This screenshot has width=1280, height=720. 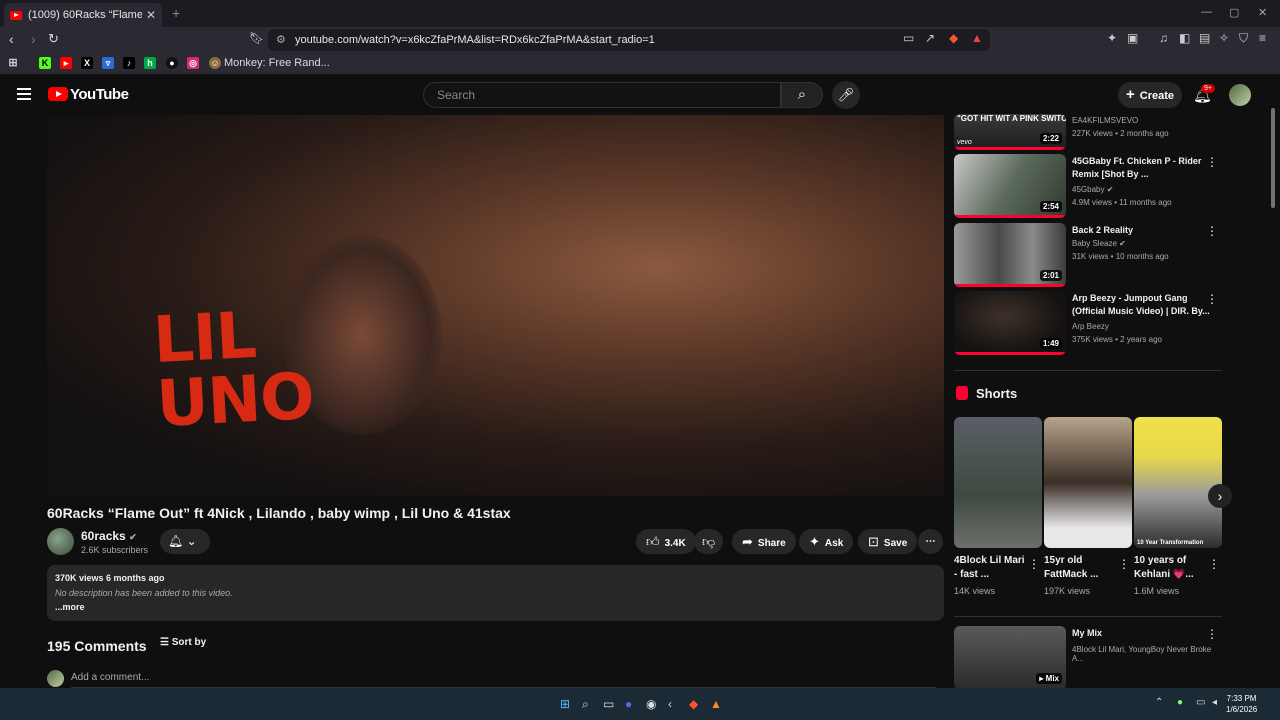 What do you see at coordinates (1010, 255) in the screenshot?
I see `related-thumbnail: 2:01` at bounding box center [1010, 255].